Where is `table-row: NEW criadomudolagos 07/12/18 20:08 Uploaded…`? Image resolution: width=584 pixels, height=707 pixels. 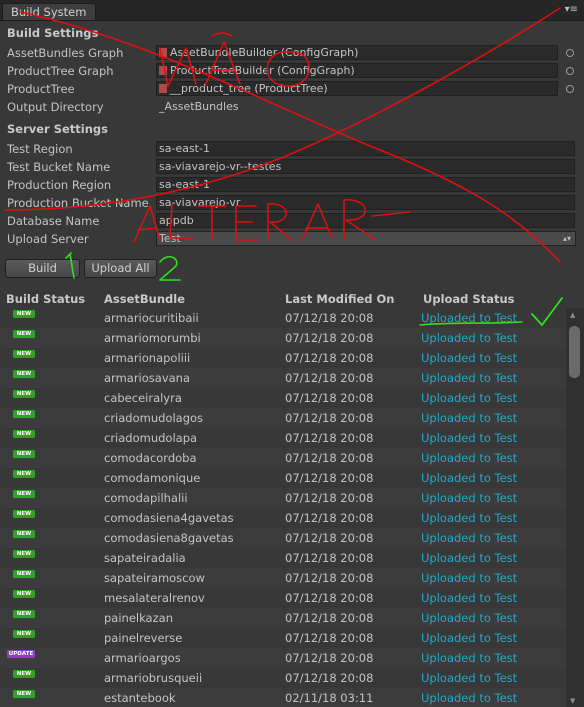 table-row: NEW criadomudolagos 07/12/18 20:08 Uploaded… is located at coordinates (283, 418).